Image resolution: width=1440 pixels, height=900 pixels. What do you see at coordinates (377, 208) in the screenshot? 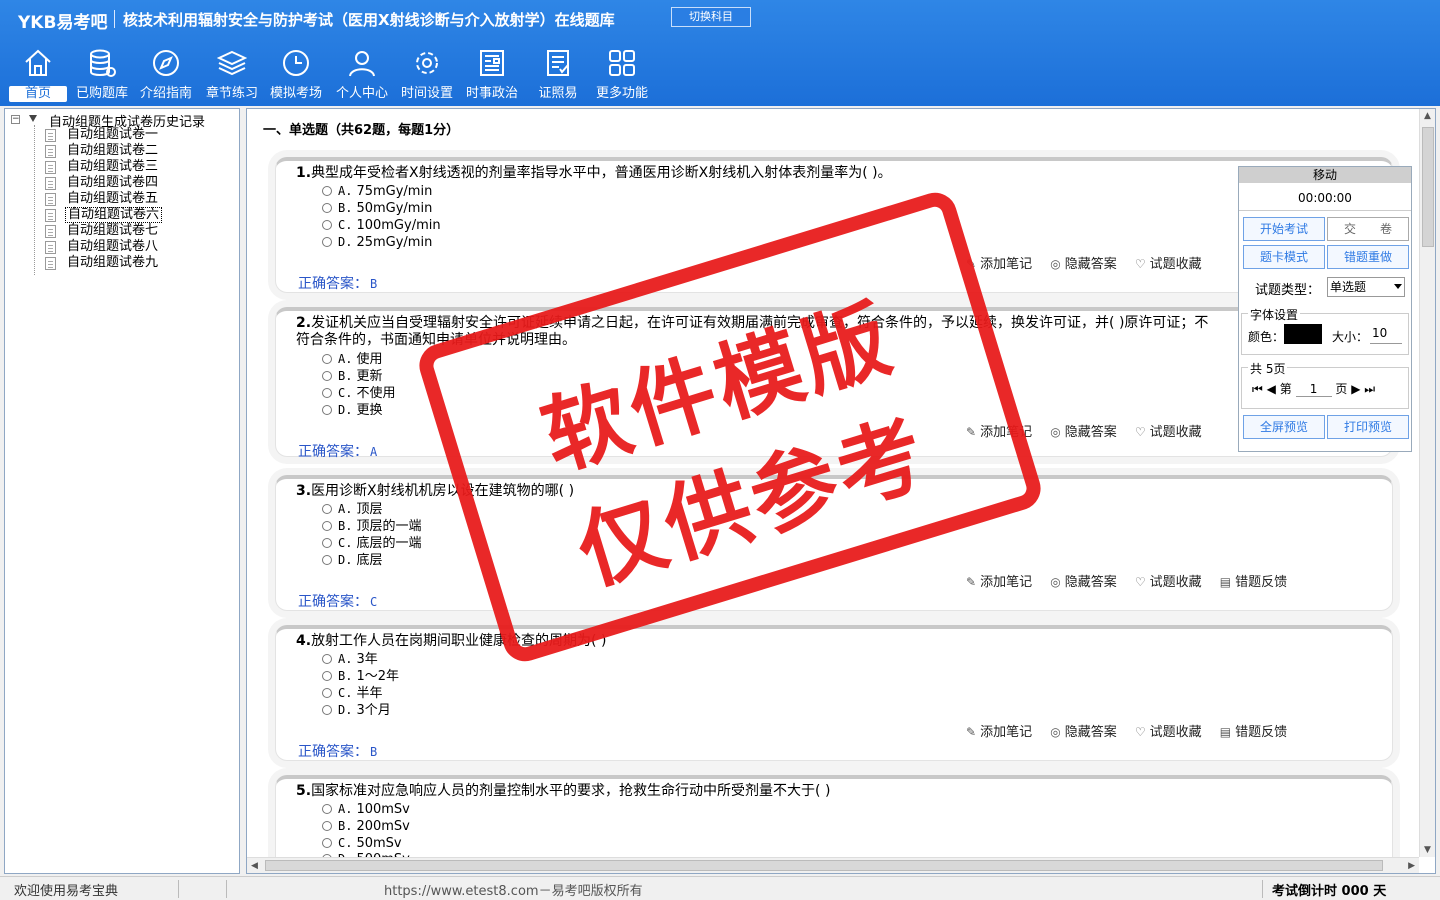
I see `option-b: B. 50mGy/min` at bounding box center [377, 208].